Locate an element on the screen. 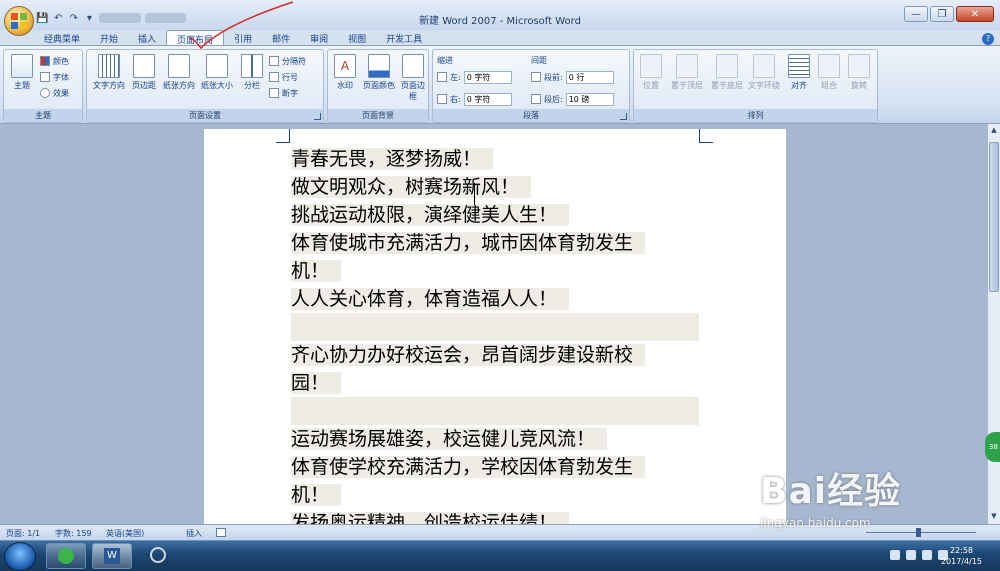  spacing-title: 间距 is located at coordinates (539, 60).